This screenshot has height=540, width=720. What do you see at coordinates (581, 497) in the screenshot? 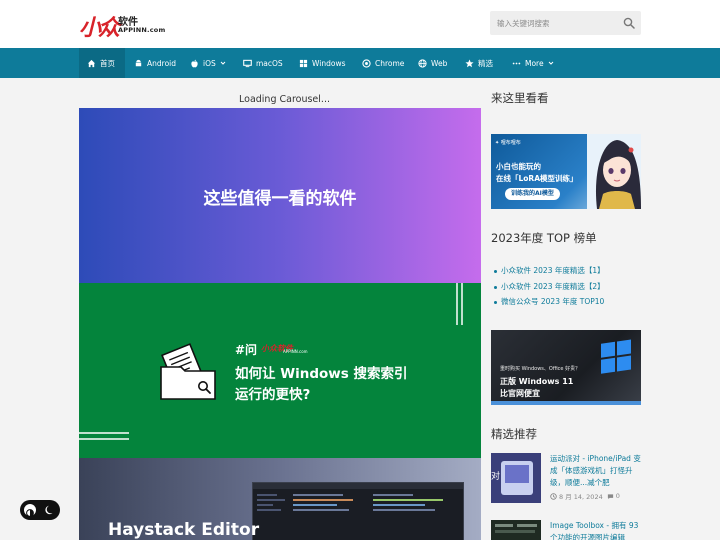
I see `recommended-date: 8 月 14, 2024` at bounding box center [581, 497].